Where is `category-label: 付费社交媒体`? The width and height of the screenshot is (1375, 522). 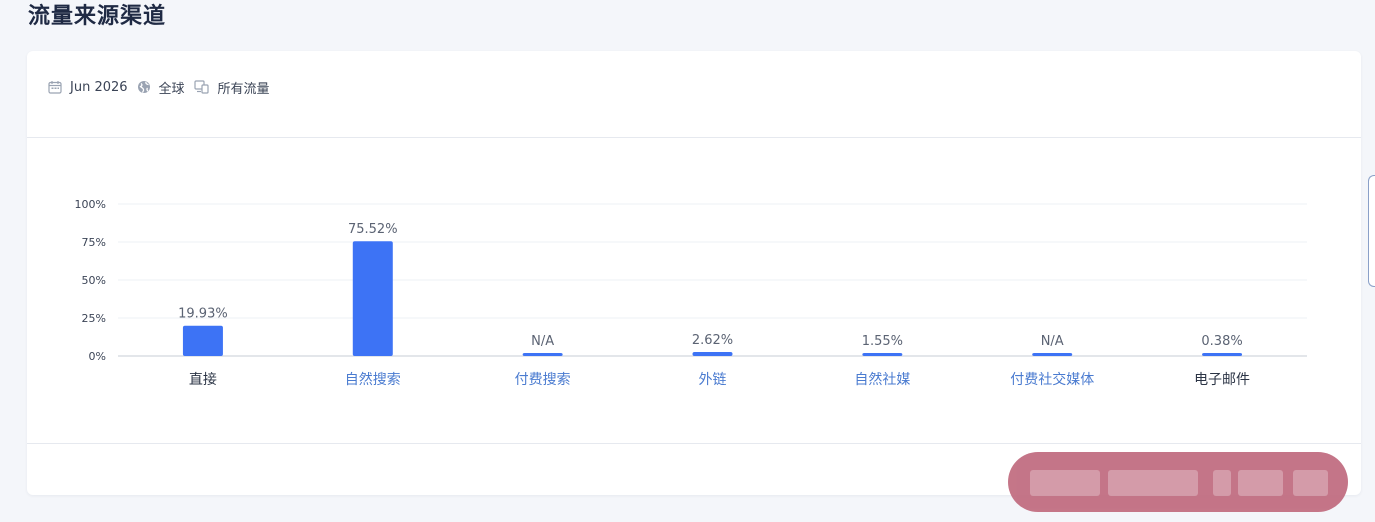
category-label: 付费社交媒体 is located at coordinates (1052, 379).